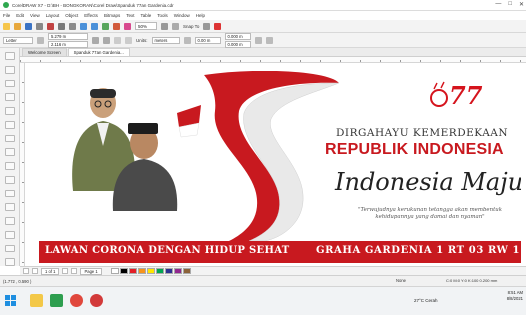  Describe the element at coordinates (401, 280) in the screenshot. I see `fill-status: None` at that location.